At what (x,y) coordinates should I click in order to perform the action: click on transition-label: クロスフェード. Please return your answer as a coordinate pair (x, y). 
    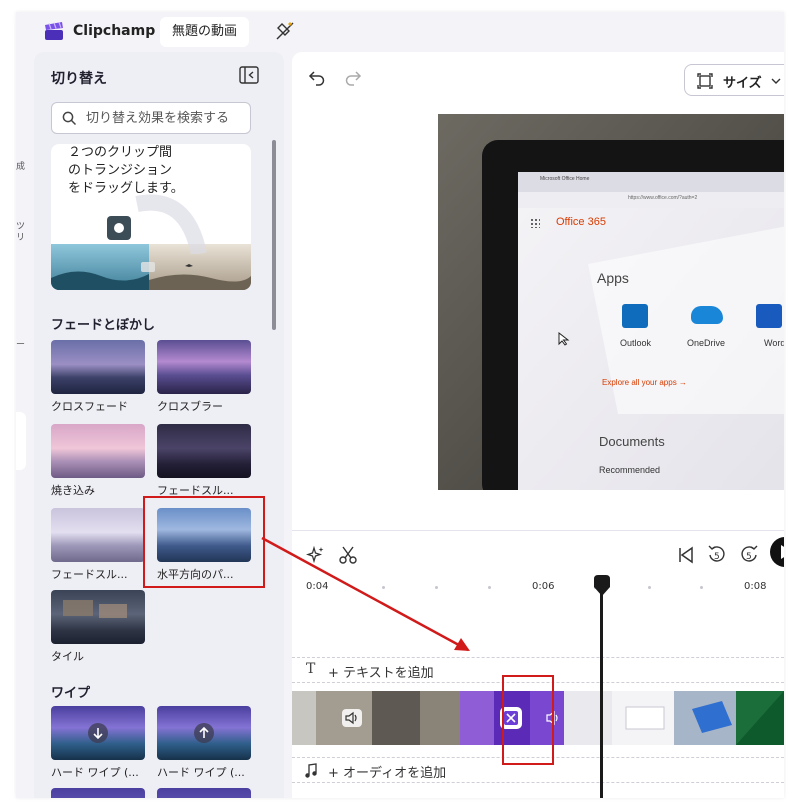
    Looking at the image, I should click on (89, 406).